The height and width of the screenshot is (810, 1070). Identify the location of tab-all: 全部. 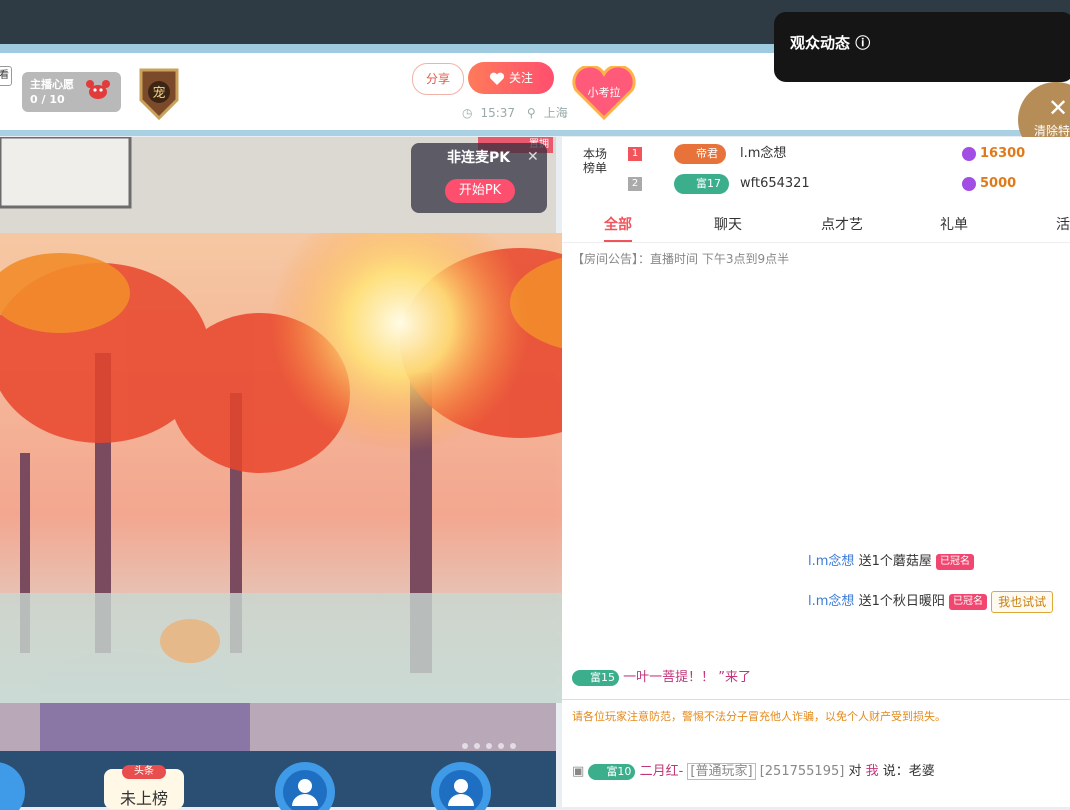
(618, 225).